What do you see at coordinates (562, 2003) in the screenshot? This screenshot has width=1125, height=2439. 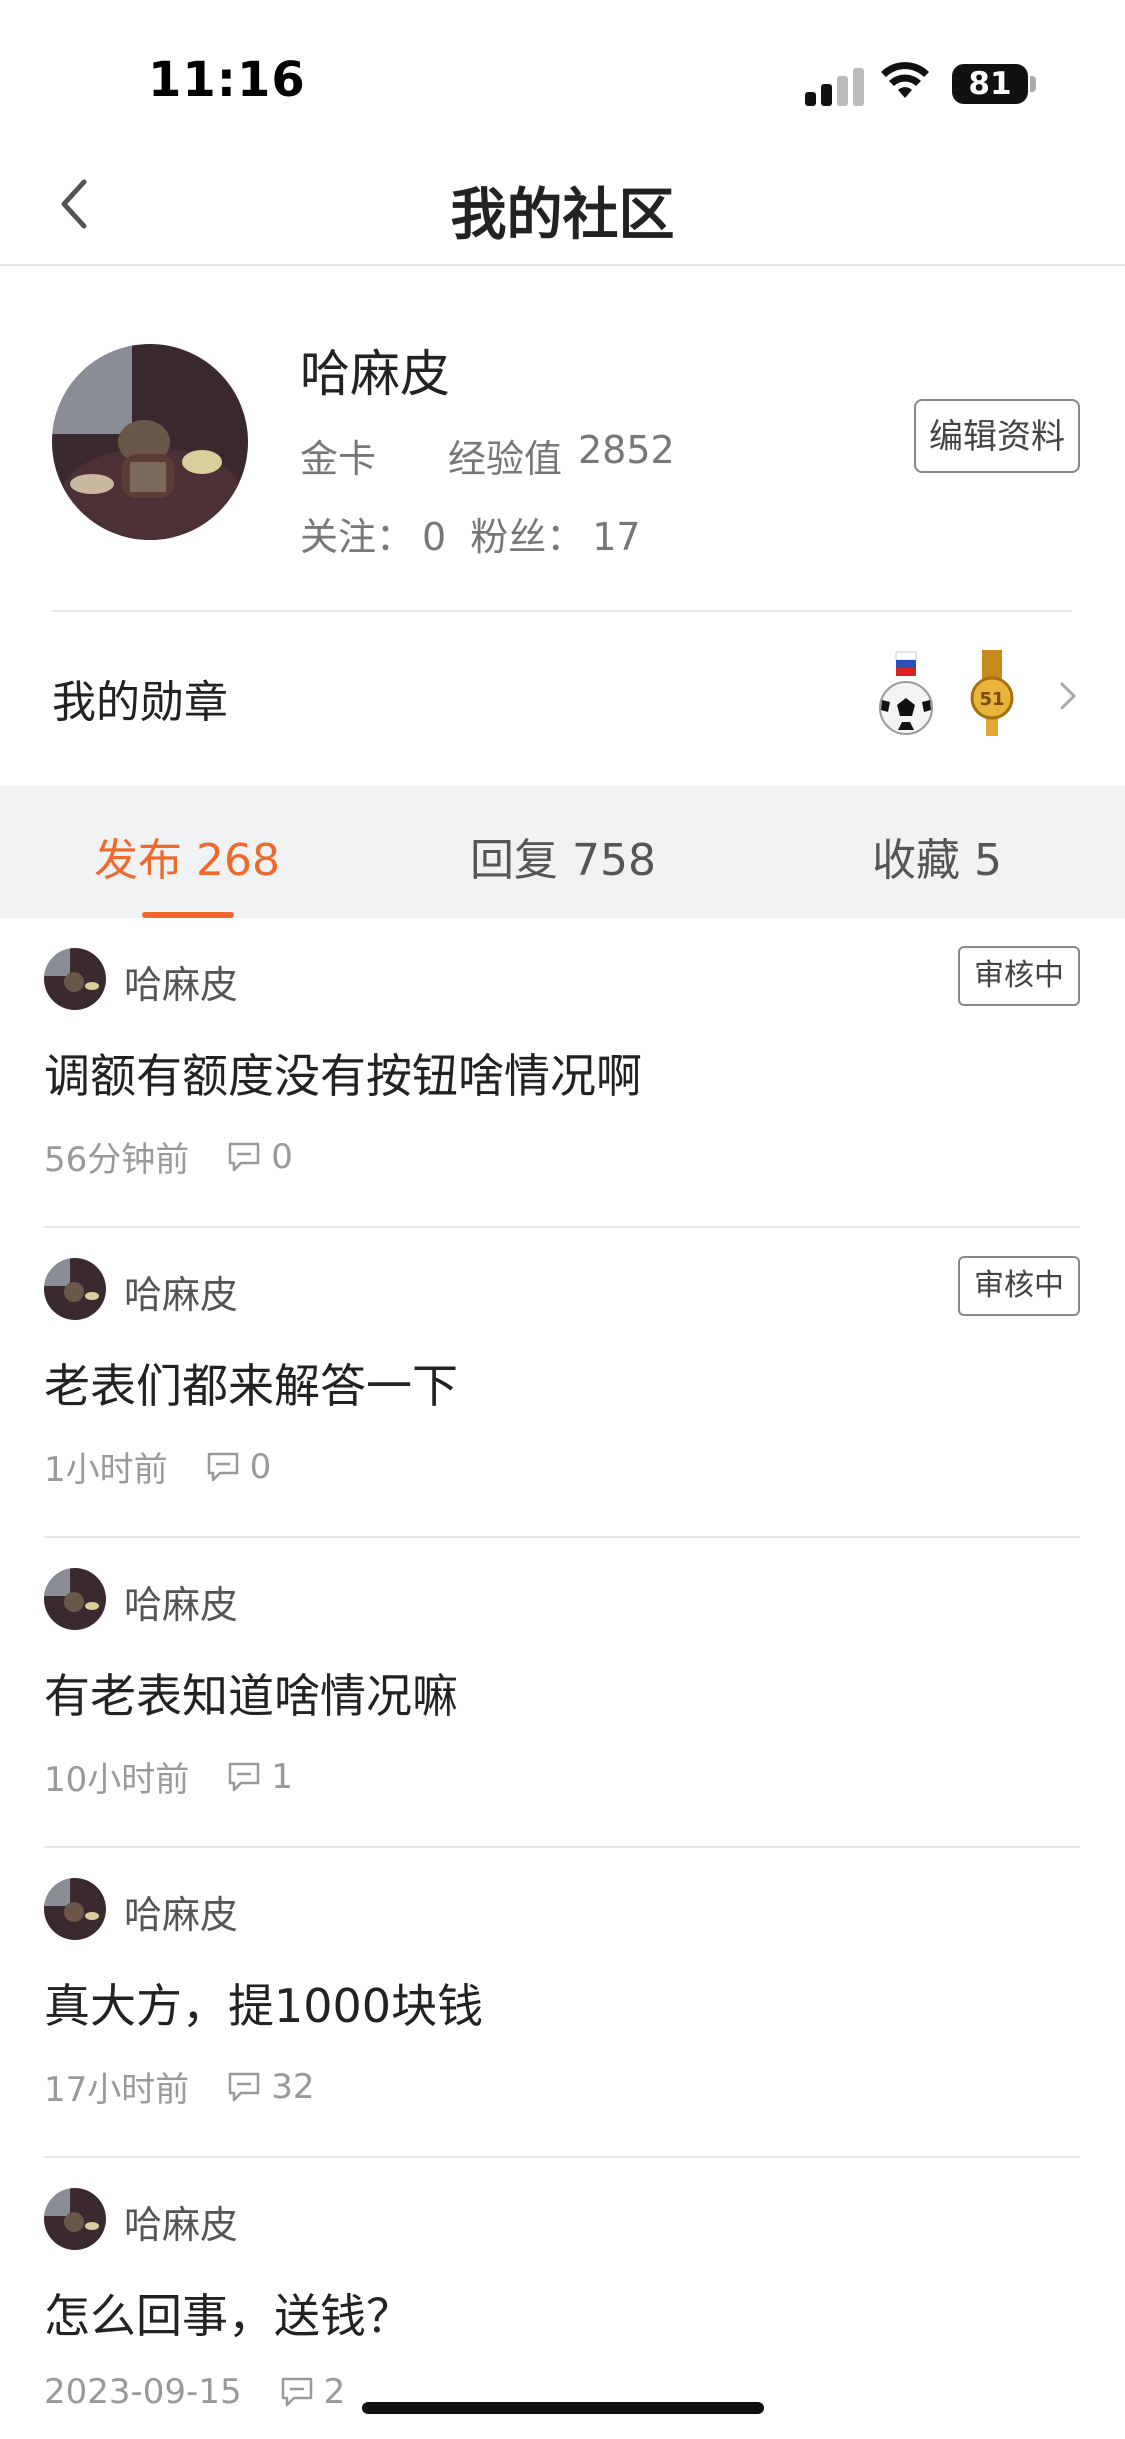 I see `post-item: 哈麻皮 真大方，提1000块钱 17小时前 32` at bounding box center [562, 2003].